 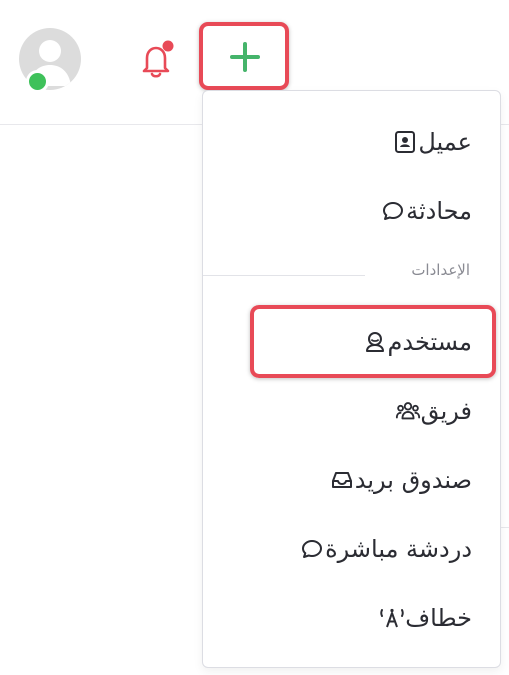 I want to click on menu-item-label: فريق, so click(x=446, y=411).